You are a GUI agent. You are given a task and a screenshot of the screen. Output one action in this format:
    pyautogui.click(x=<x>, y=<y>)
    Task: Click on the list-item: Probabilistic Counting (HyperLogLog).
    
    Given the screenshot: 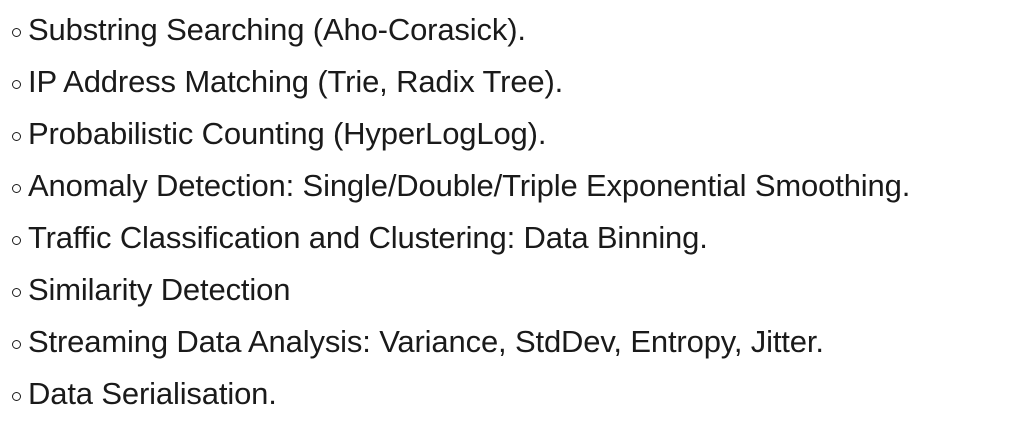 What is the action you would take?
    pyautogui.click(x=516, y=134)
    